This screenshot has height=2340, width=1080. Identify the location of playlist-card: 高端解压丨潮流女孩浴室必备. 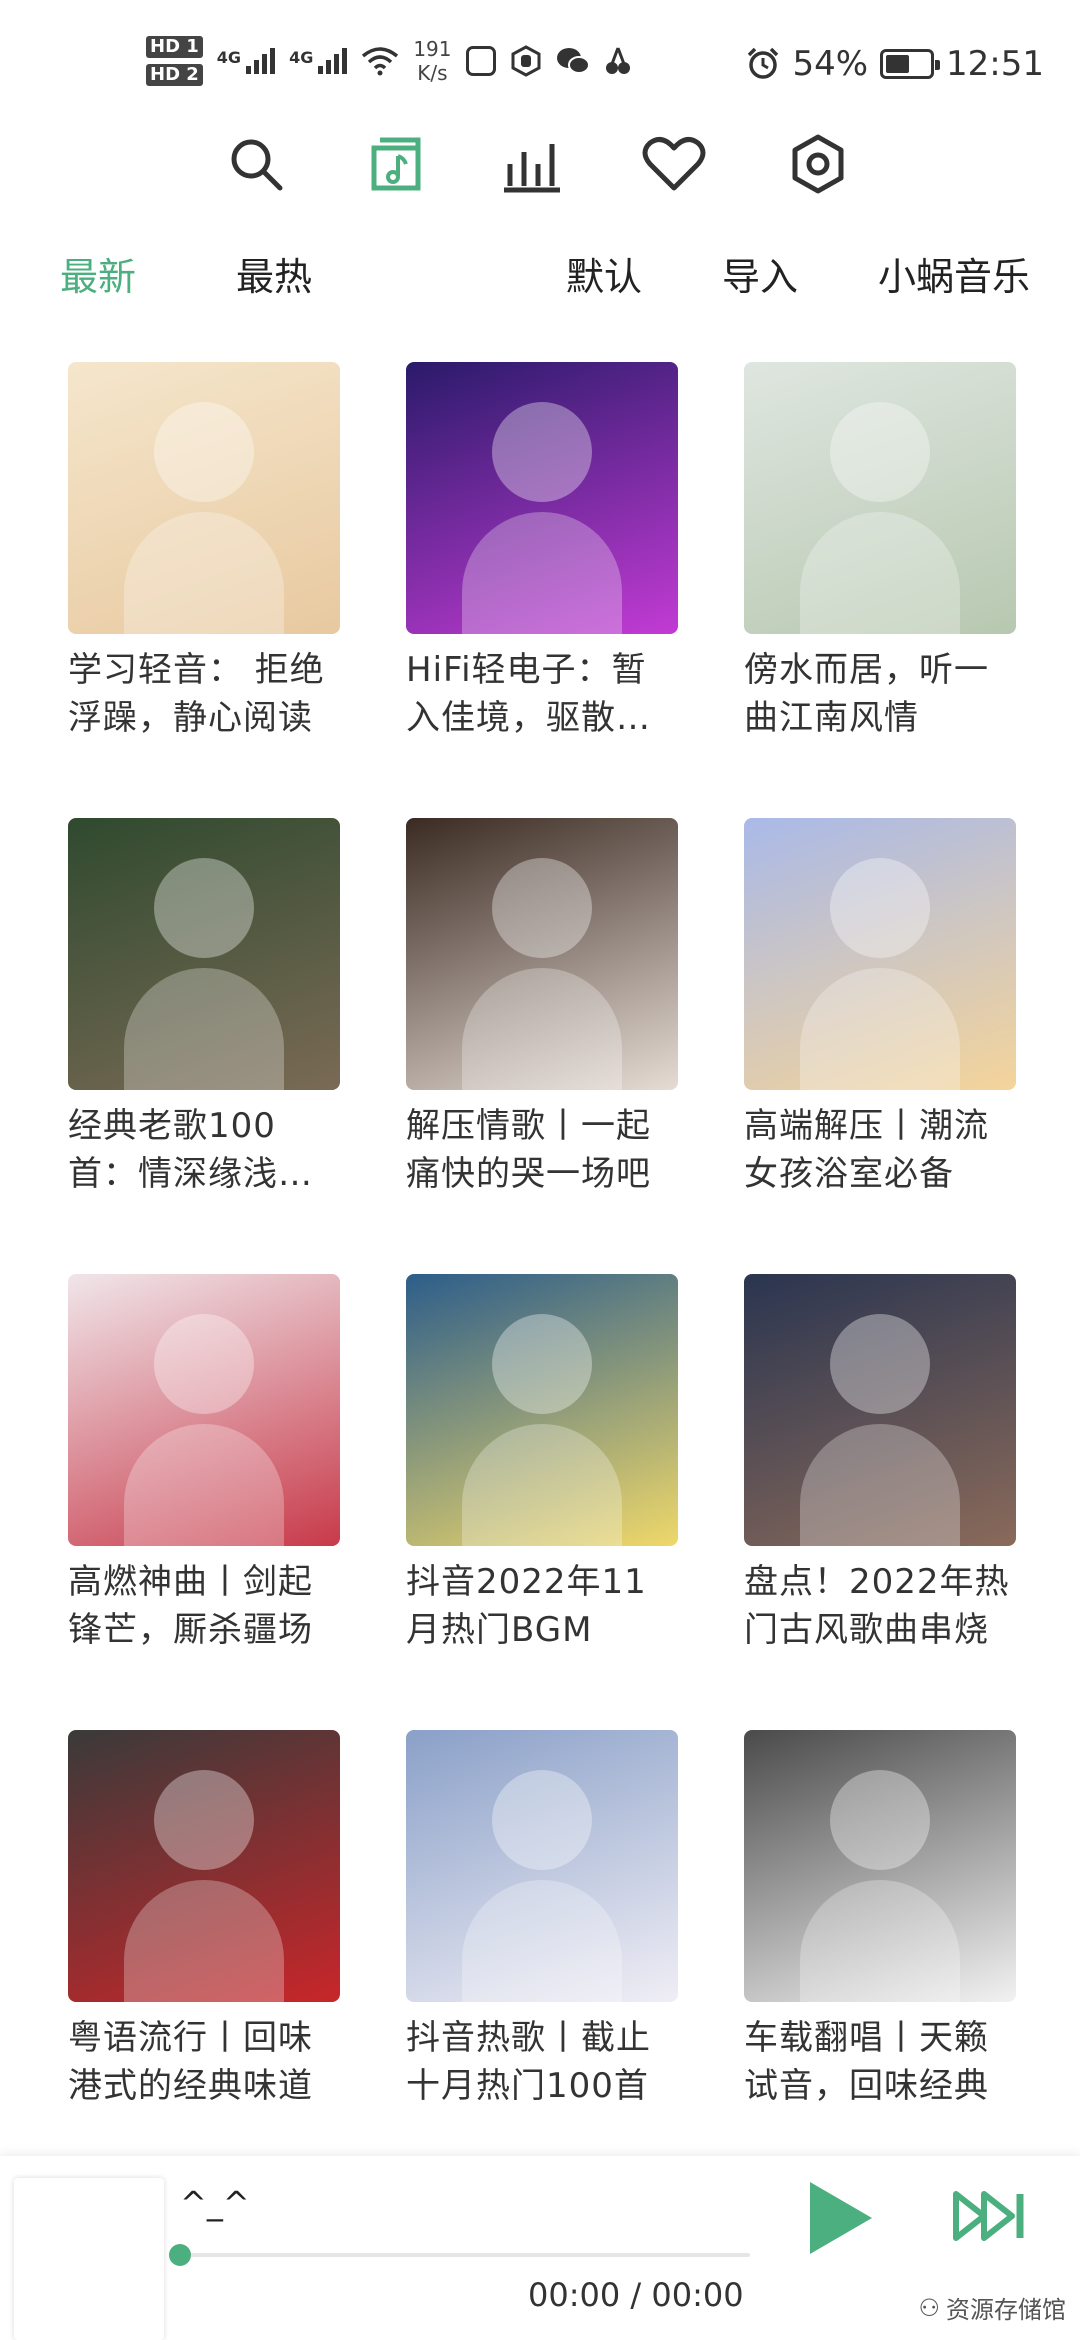
(880, 1008).